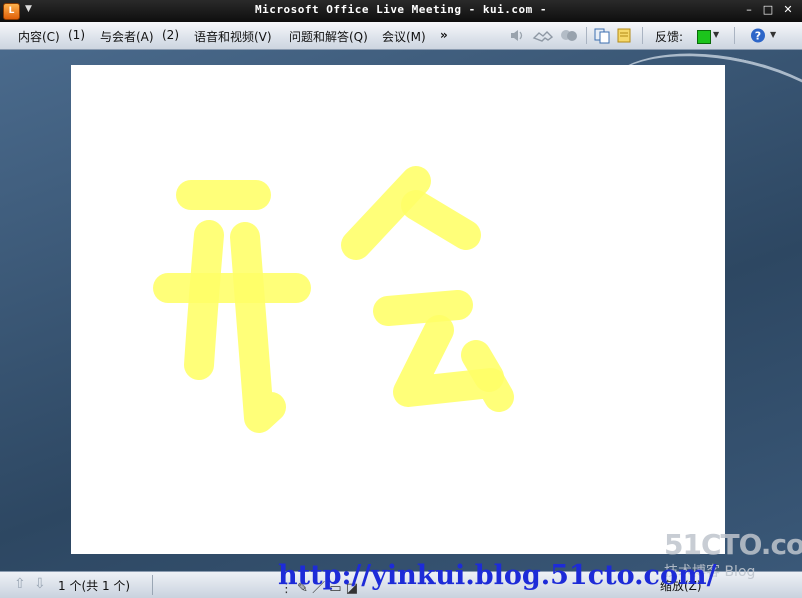 This screenshot has height=598, width=802. What do you see at coordinates (328, 36) in the screenshot?
I see `menu-qa: 问题和解答(Q)` at bounding box center [328, 36].